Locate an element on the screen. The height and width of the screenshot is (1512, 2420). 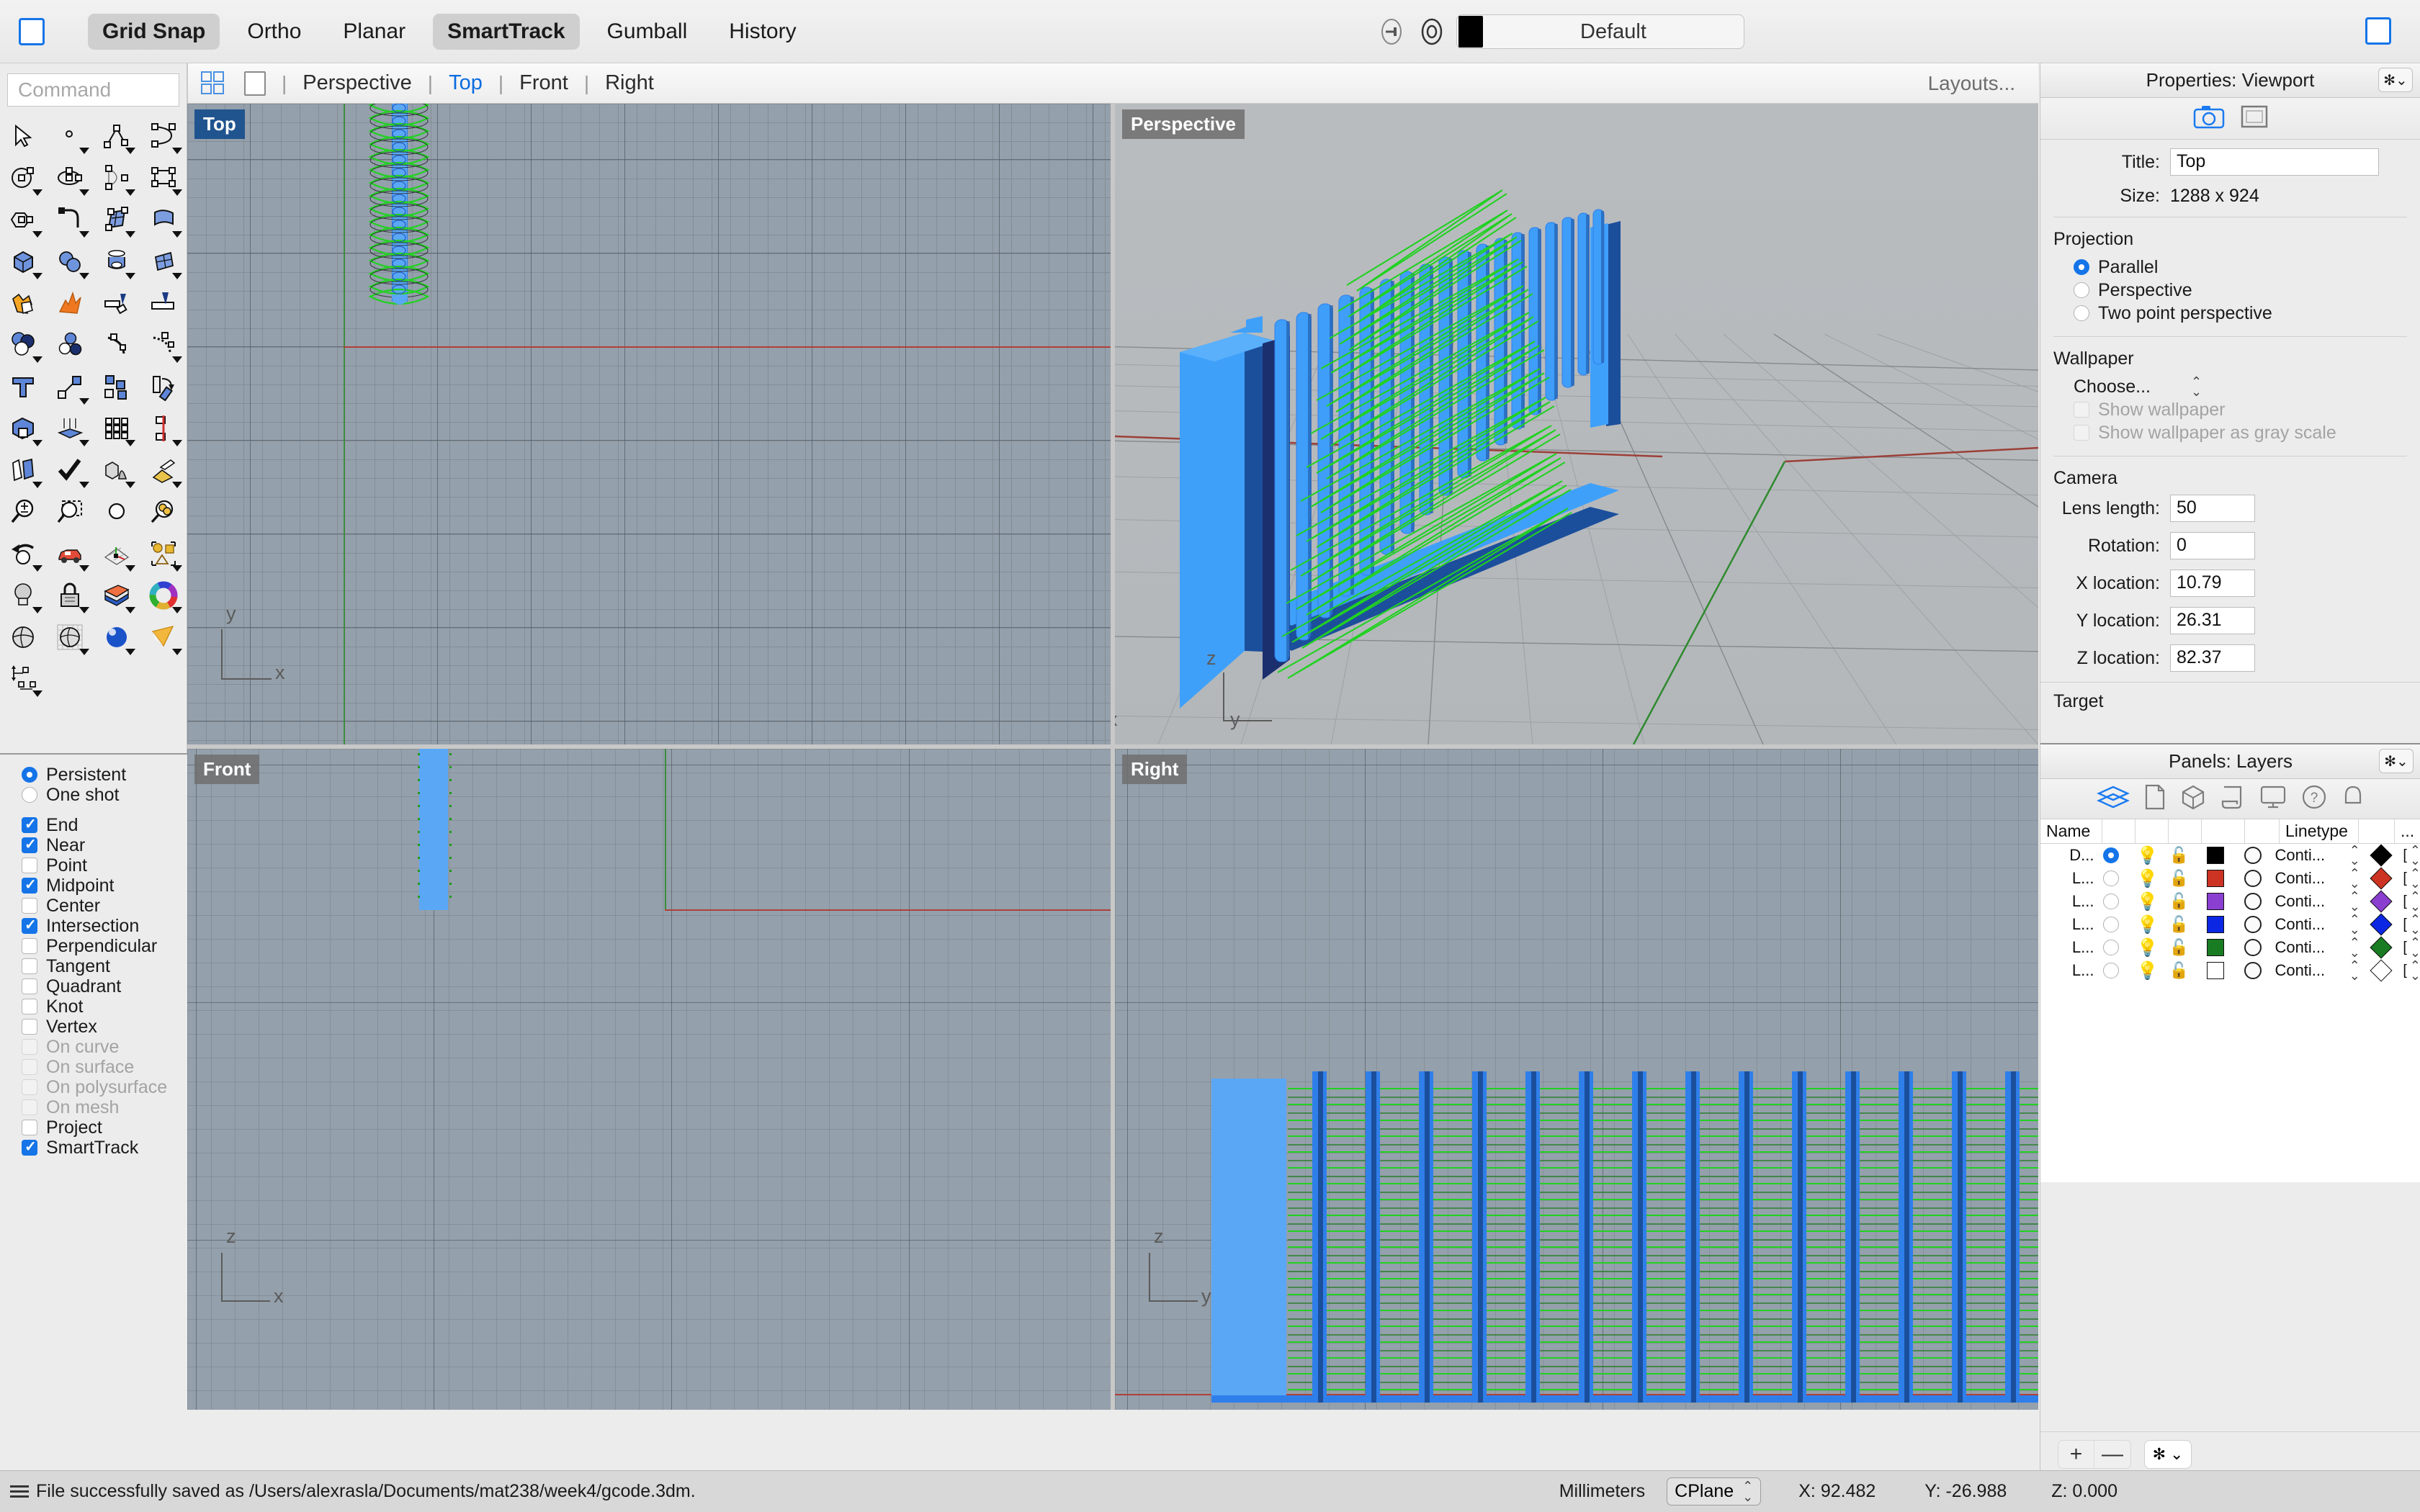
osnap-near: Near is located at coordinates (104, 845).